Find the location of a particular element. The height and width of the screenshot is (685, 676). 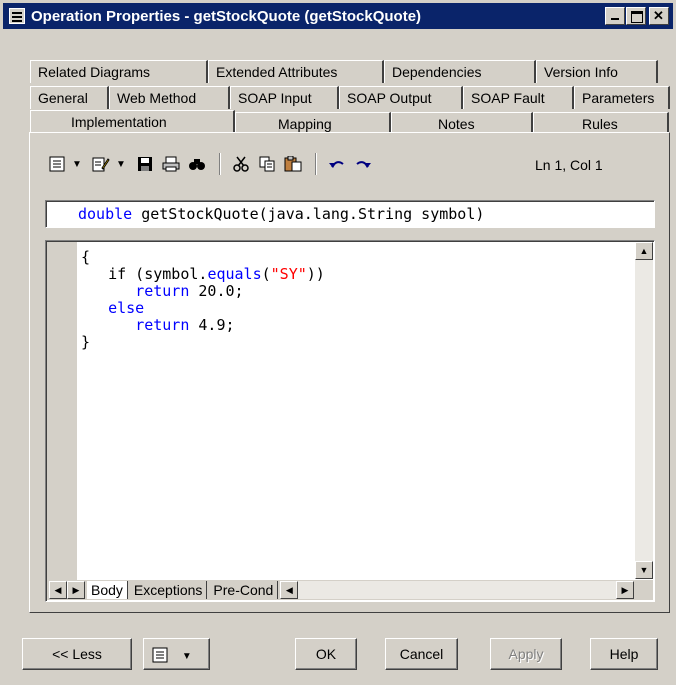

undo-icon is located at coordinates (337, 164).